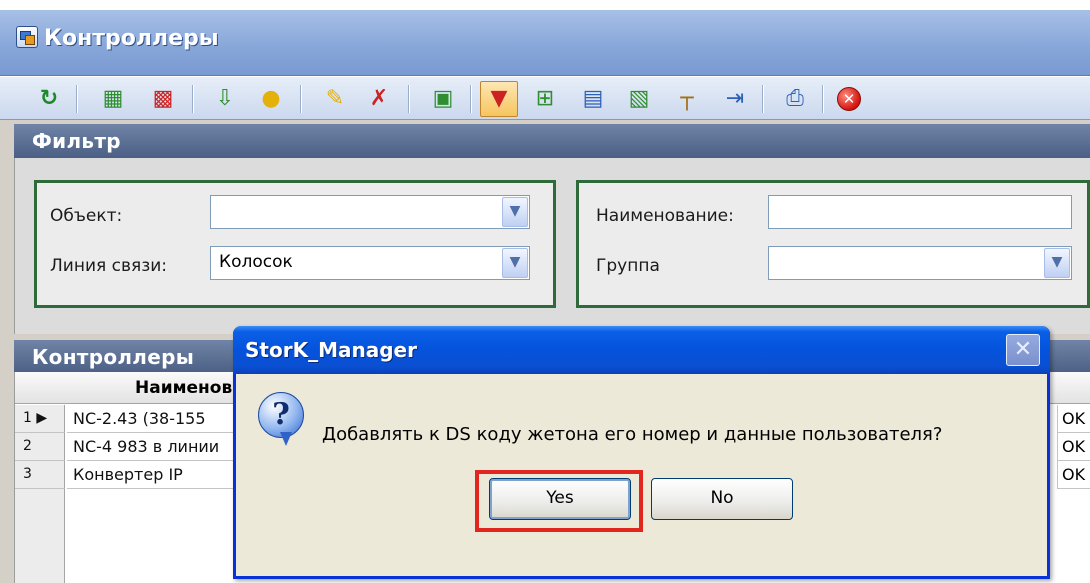  I want to click on dialog-close-button: ✕, so click(1023, 350).